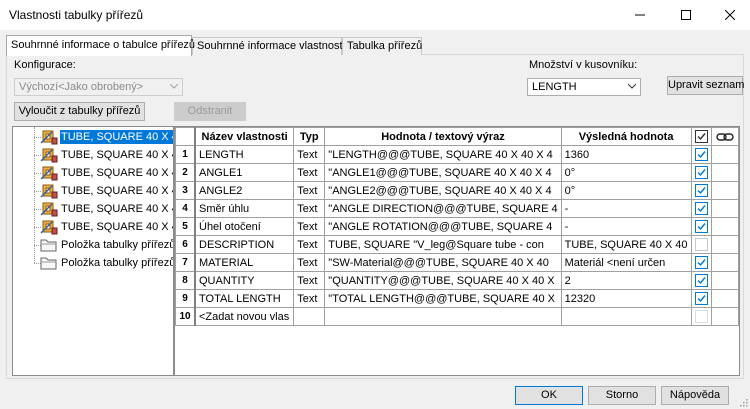 This screenshot has height=409, width=750. I want to click on row-number: 6, so click(185, 244).